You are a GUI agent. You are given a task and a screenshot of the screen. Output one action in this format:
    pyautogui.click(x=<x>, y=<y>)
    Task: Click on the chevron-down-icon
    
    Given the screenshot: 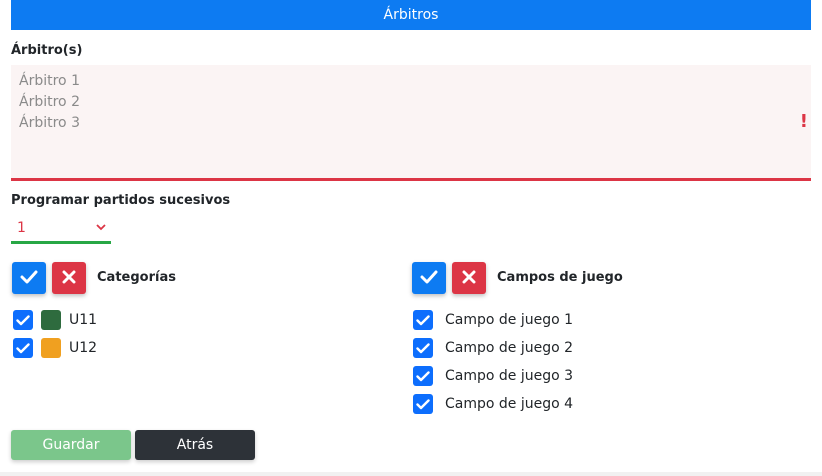 What is the action you would take?
    pyautogui.click(x=101, y=227)
    